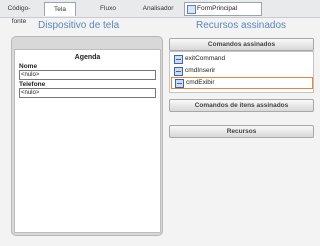  I want to click on tab-tela: Tela, so click(60, 9).